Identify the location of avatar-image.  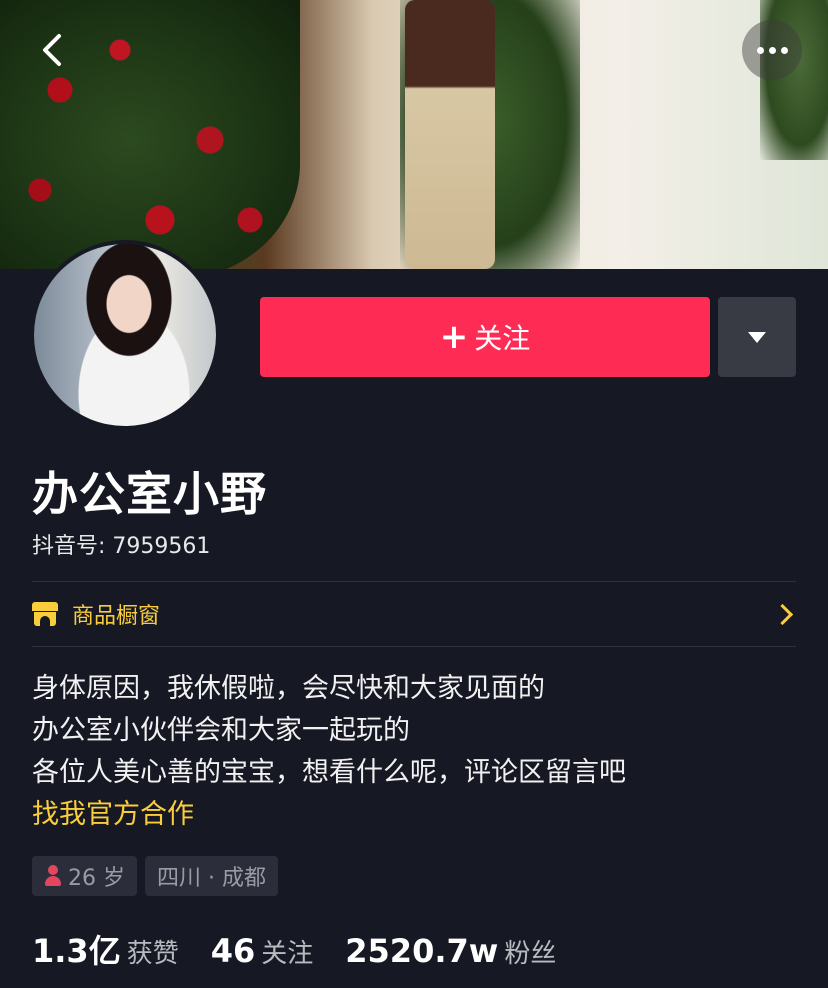
(125, 335).